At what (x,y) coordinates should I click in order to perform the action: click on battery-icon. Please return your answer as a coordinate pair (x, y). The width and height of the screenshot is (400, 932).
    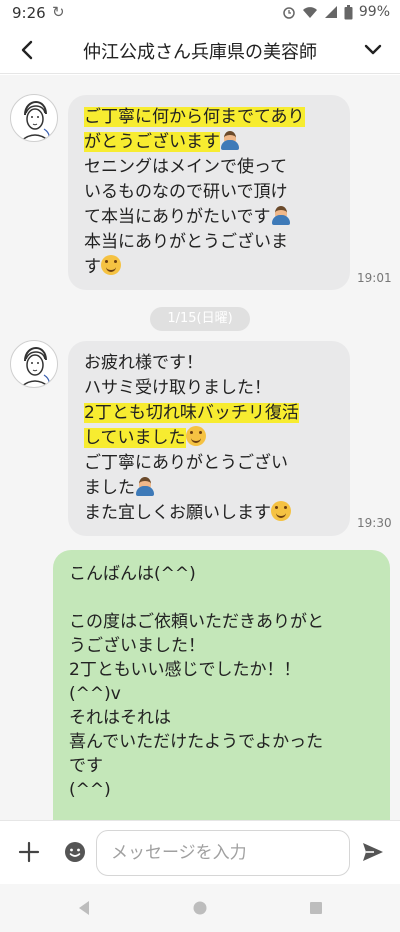
    Looking at the image, I should click on (348, 11).